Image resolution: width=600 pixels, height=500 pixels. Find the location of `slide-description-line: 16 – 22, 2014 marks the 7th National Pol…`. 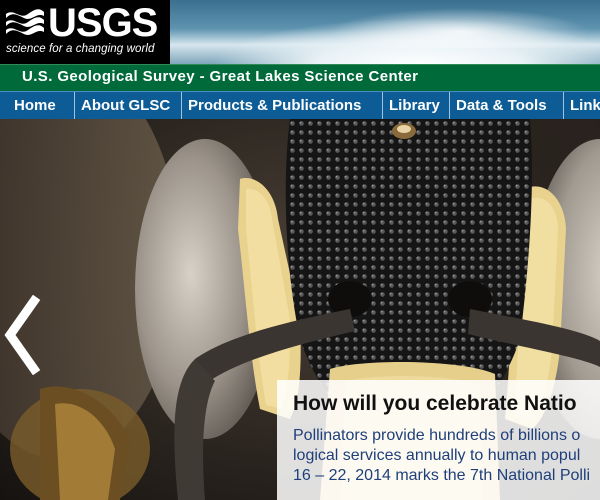

slide-description-line: 16 – 22, 2014 marks the 7th National Pol… is located at coordinates (442, 475).